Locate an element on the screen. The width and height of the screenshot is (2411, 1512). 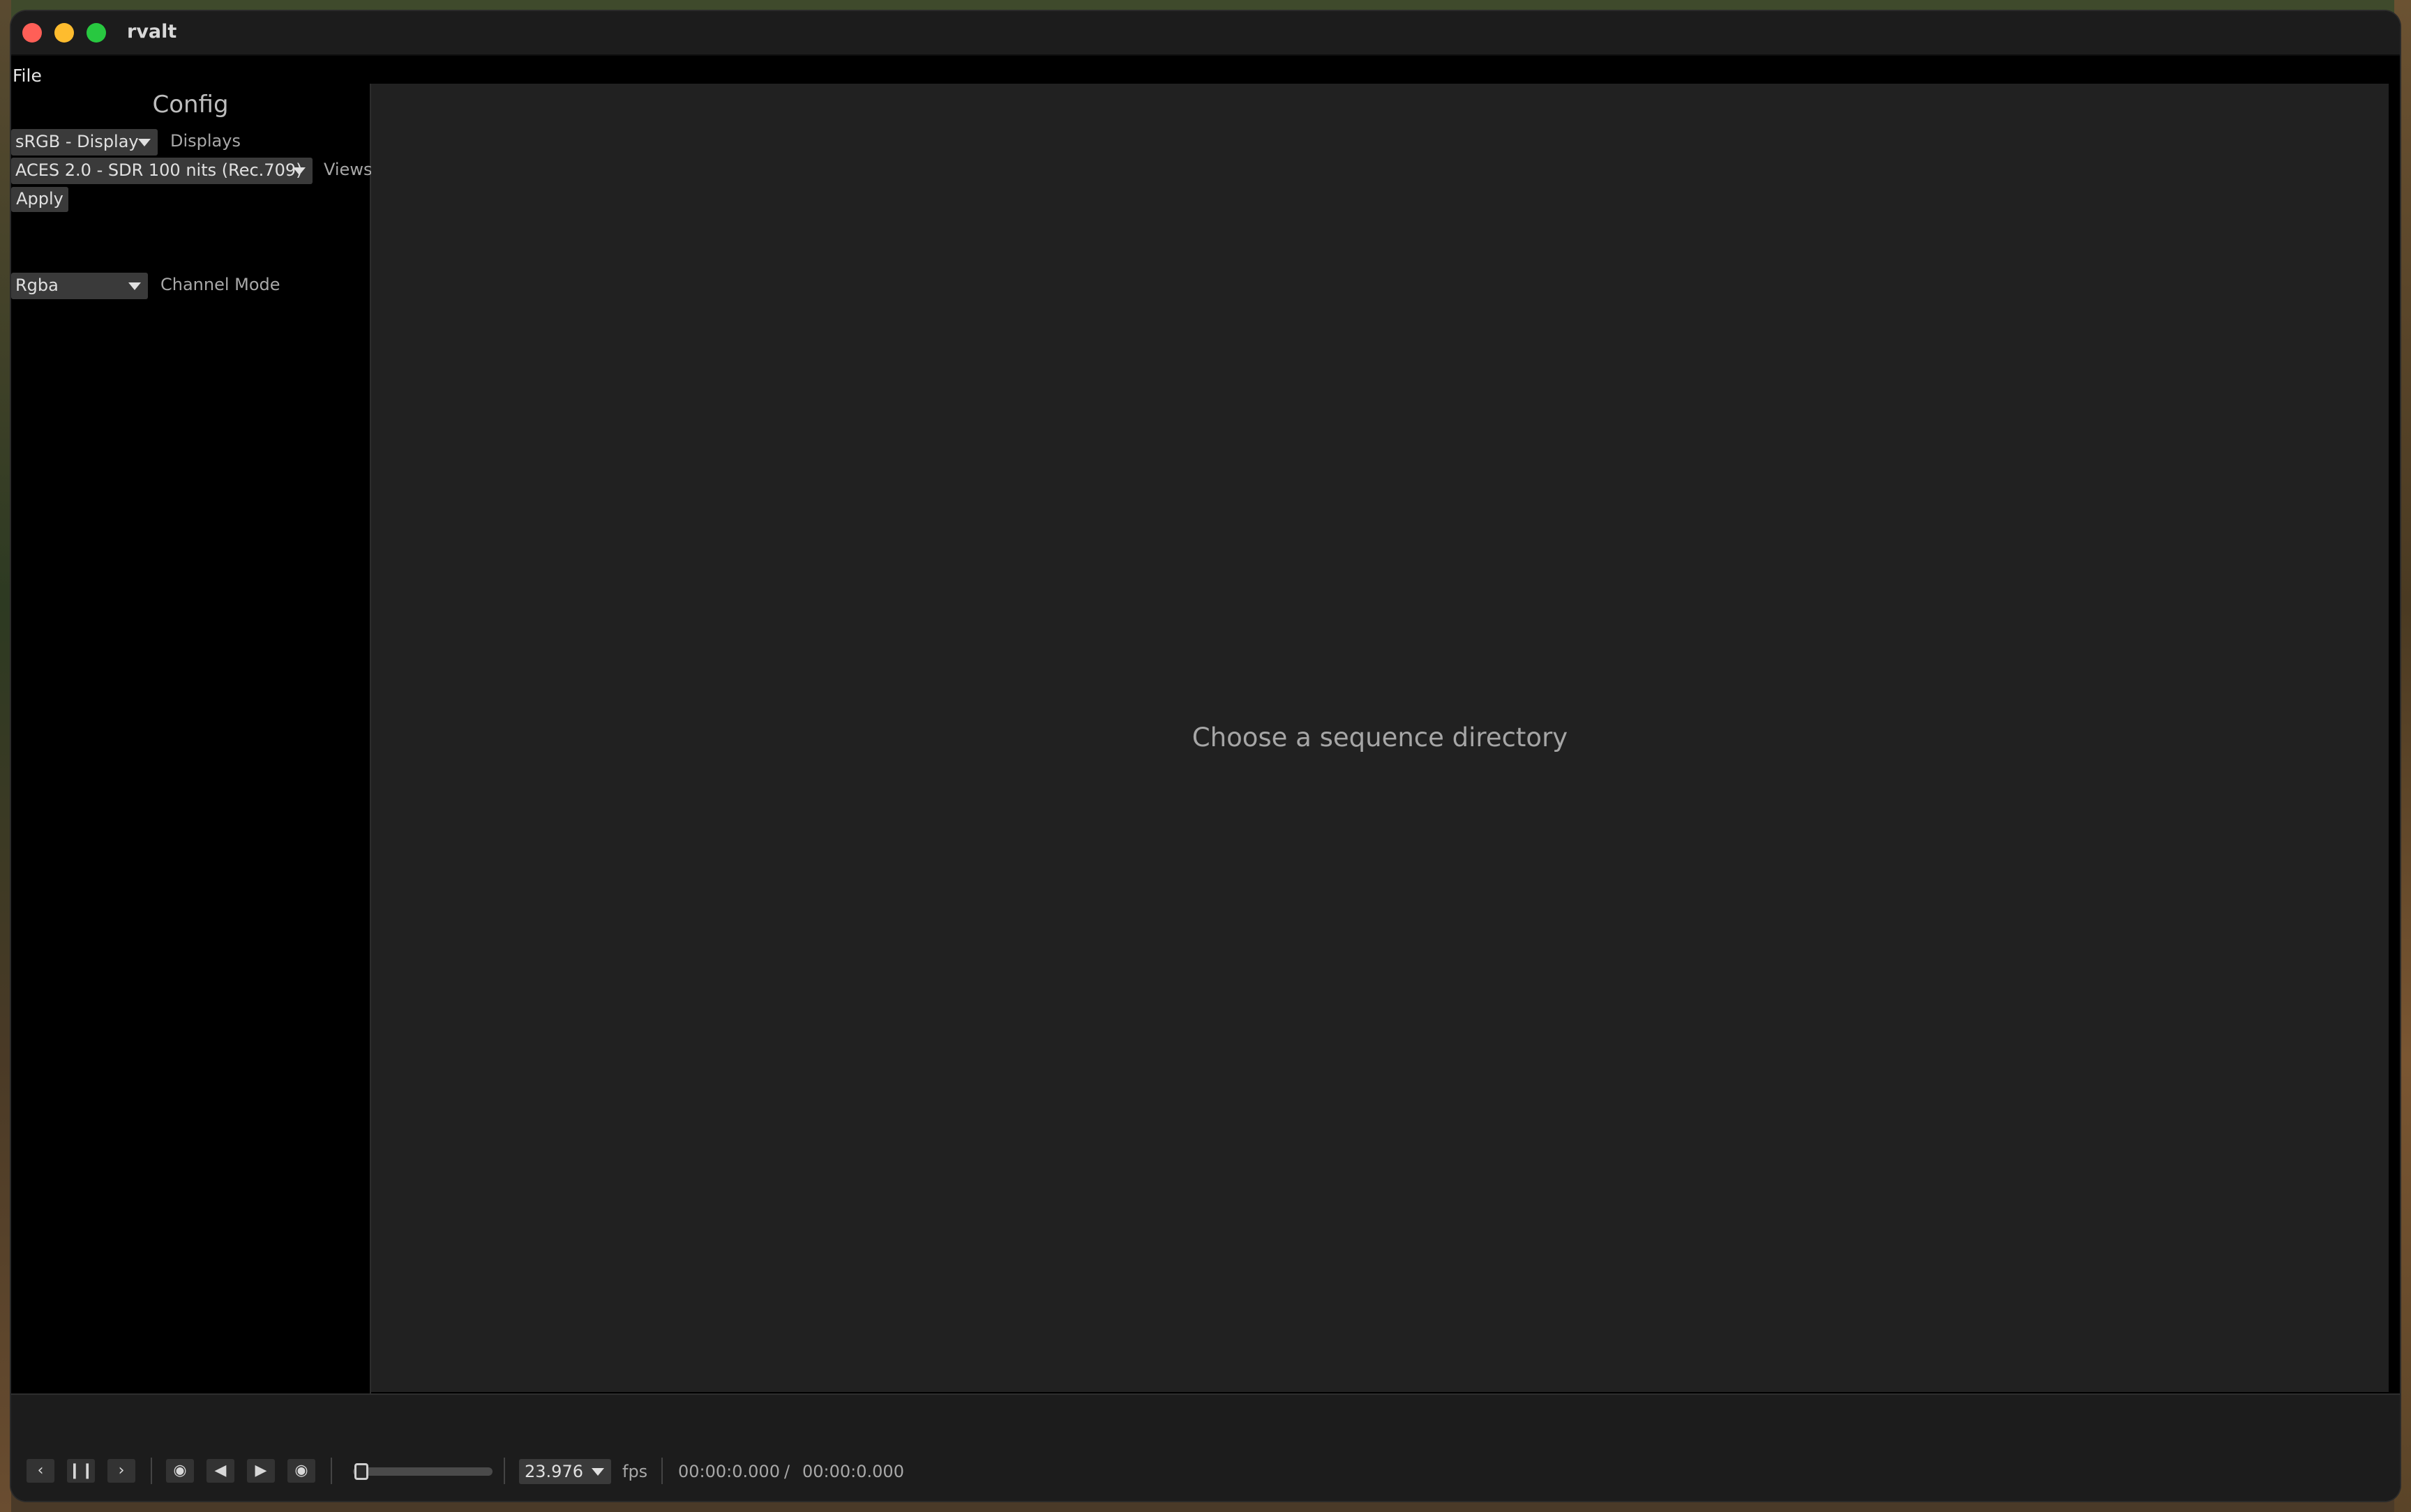
view-select: ACES 2.0 - SDR 100 nits (Rec.709) is located at coordinates (162, 171).